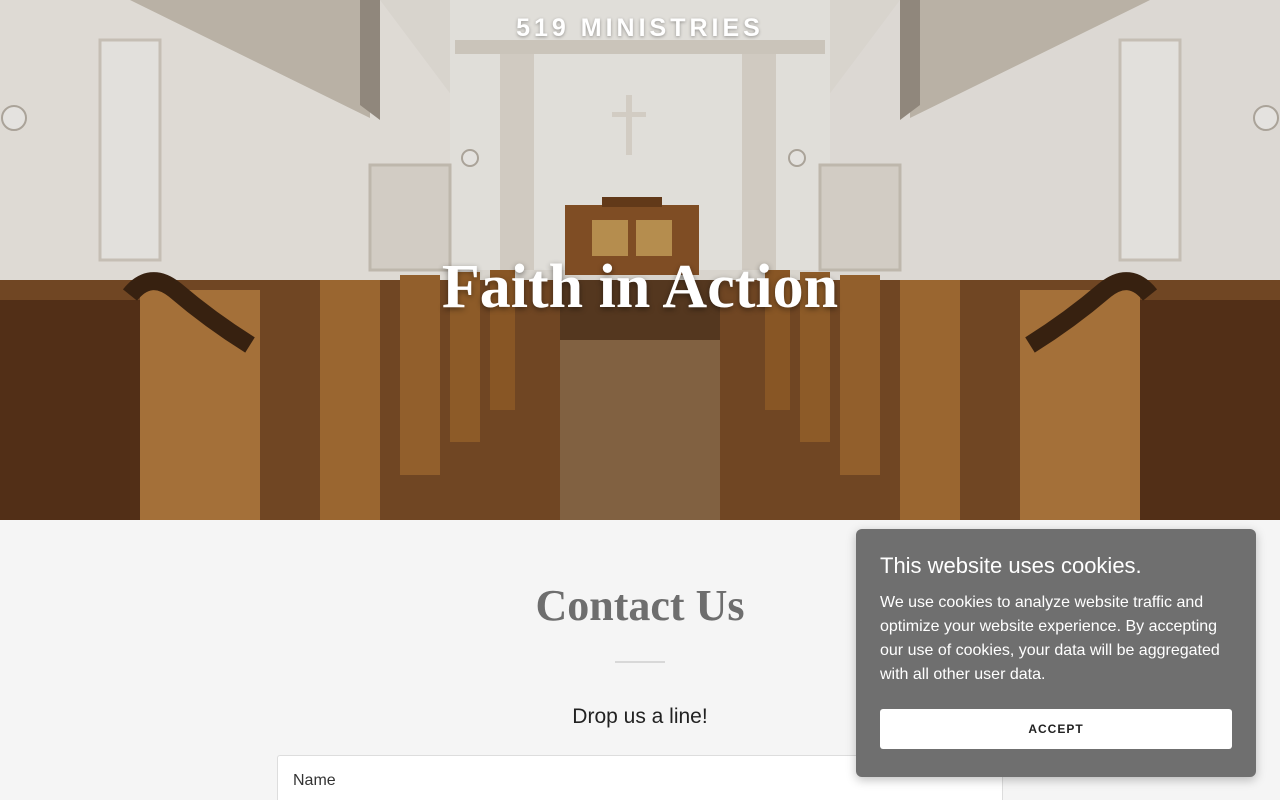  I want to click on name-field-label: Name, so click(314, 780).